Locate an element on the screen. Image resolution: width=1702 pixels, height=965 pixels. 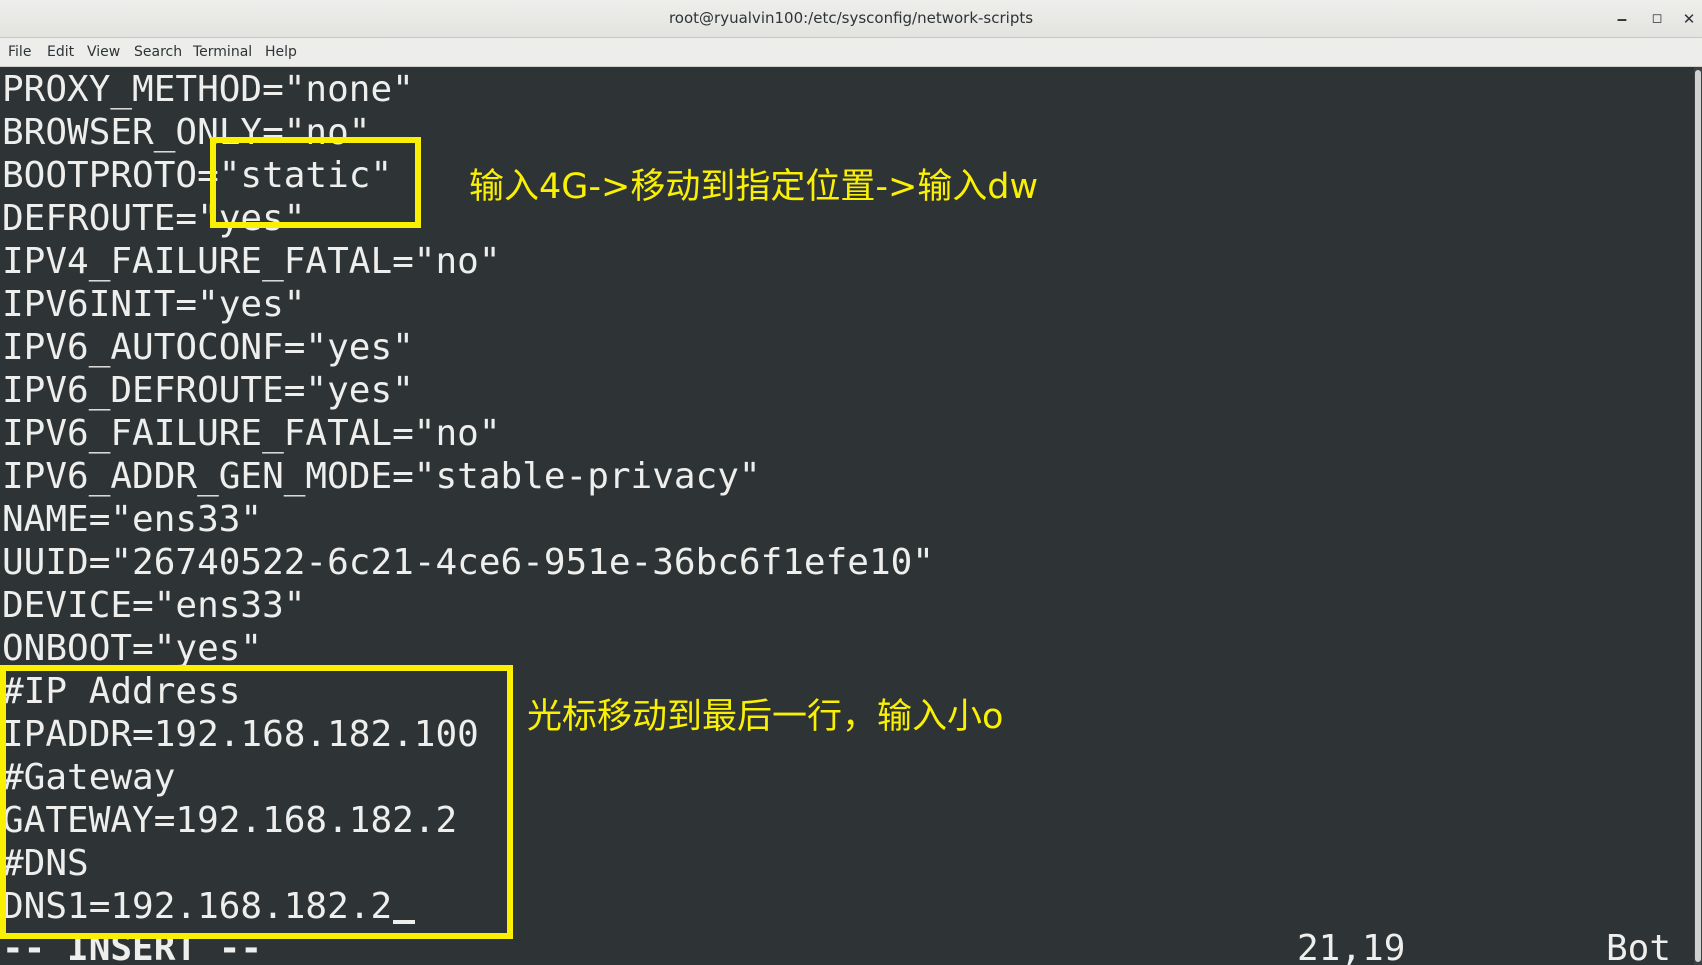
annotation-note-2: 光标移动到最后一行，输入小o is located at coordinates (765, 717).